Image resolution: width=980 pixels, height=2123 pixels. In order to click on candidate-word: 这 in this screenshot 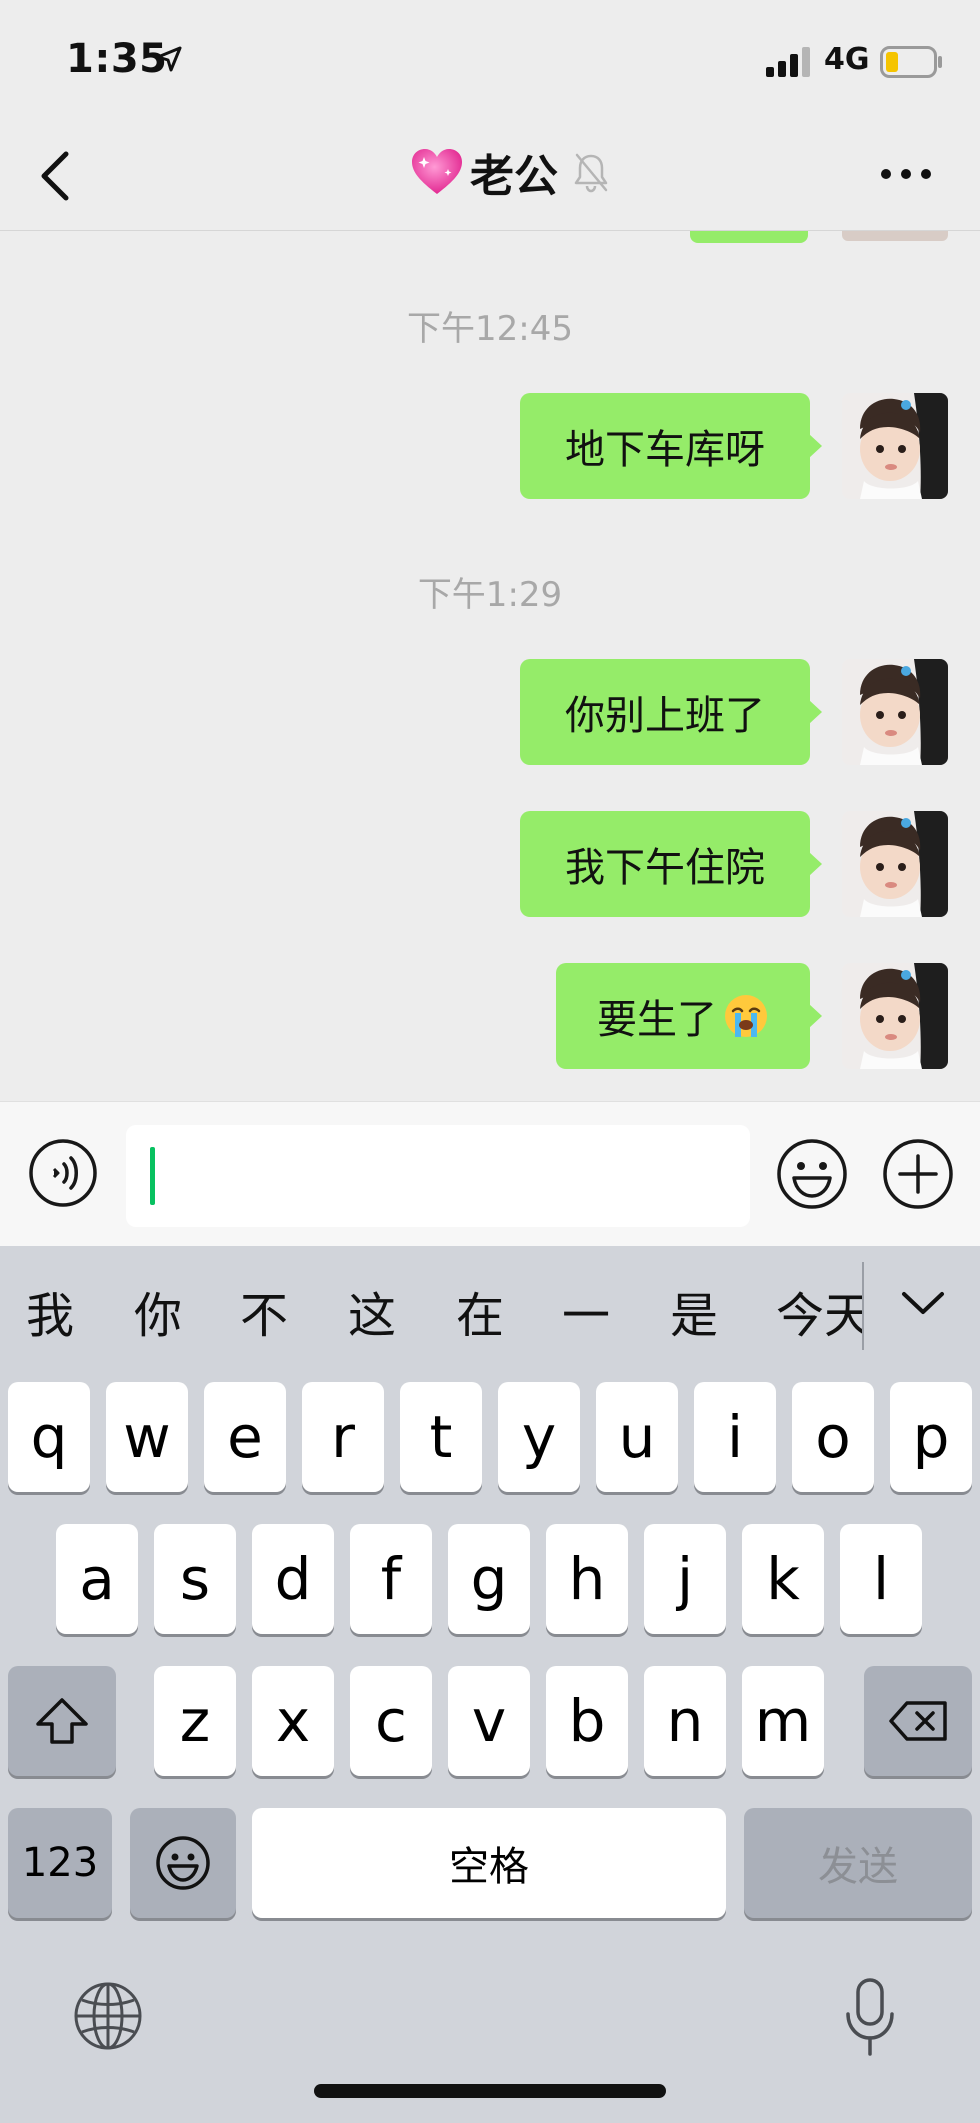, I will do `click(372, 1311)`.